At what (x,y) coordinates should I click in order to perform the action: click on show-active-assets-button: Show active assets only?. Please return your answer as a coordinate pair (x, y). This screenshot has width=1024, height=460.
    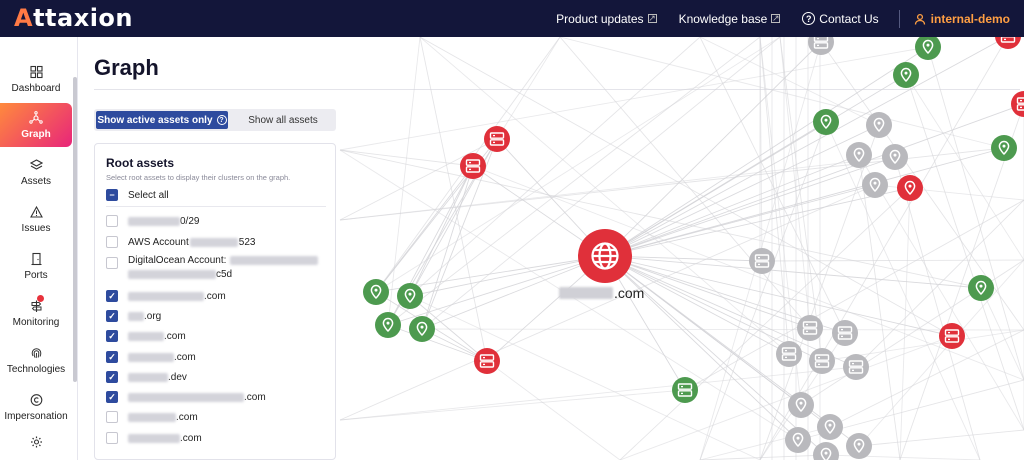
    Looking at the image, I should click on (162, 120).